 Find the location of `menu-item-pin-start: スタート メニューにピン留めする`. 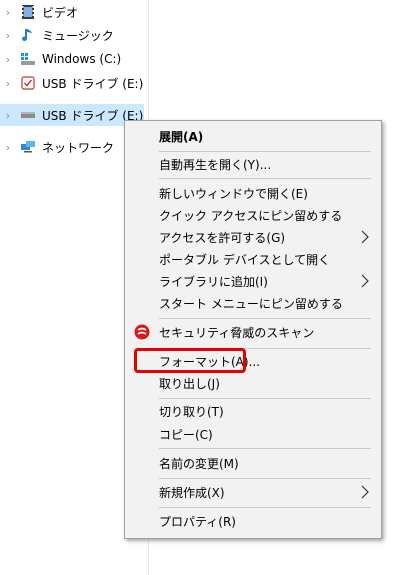

menu-item-pin-start: スタート メニューにピン留めする is located at coordinates (253, 303).